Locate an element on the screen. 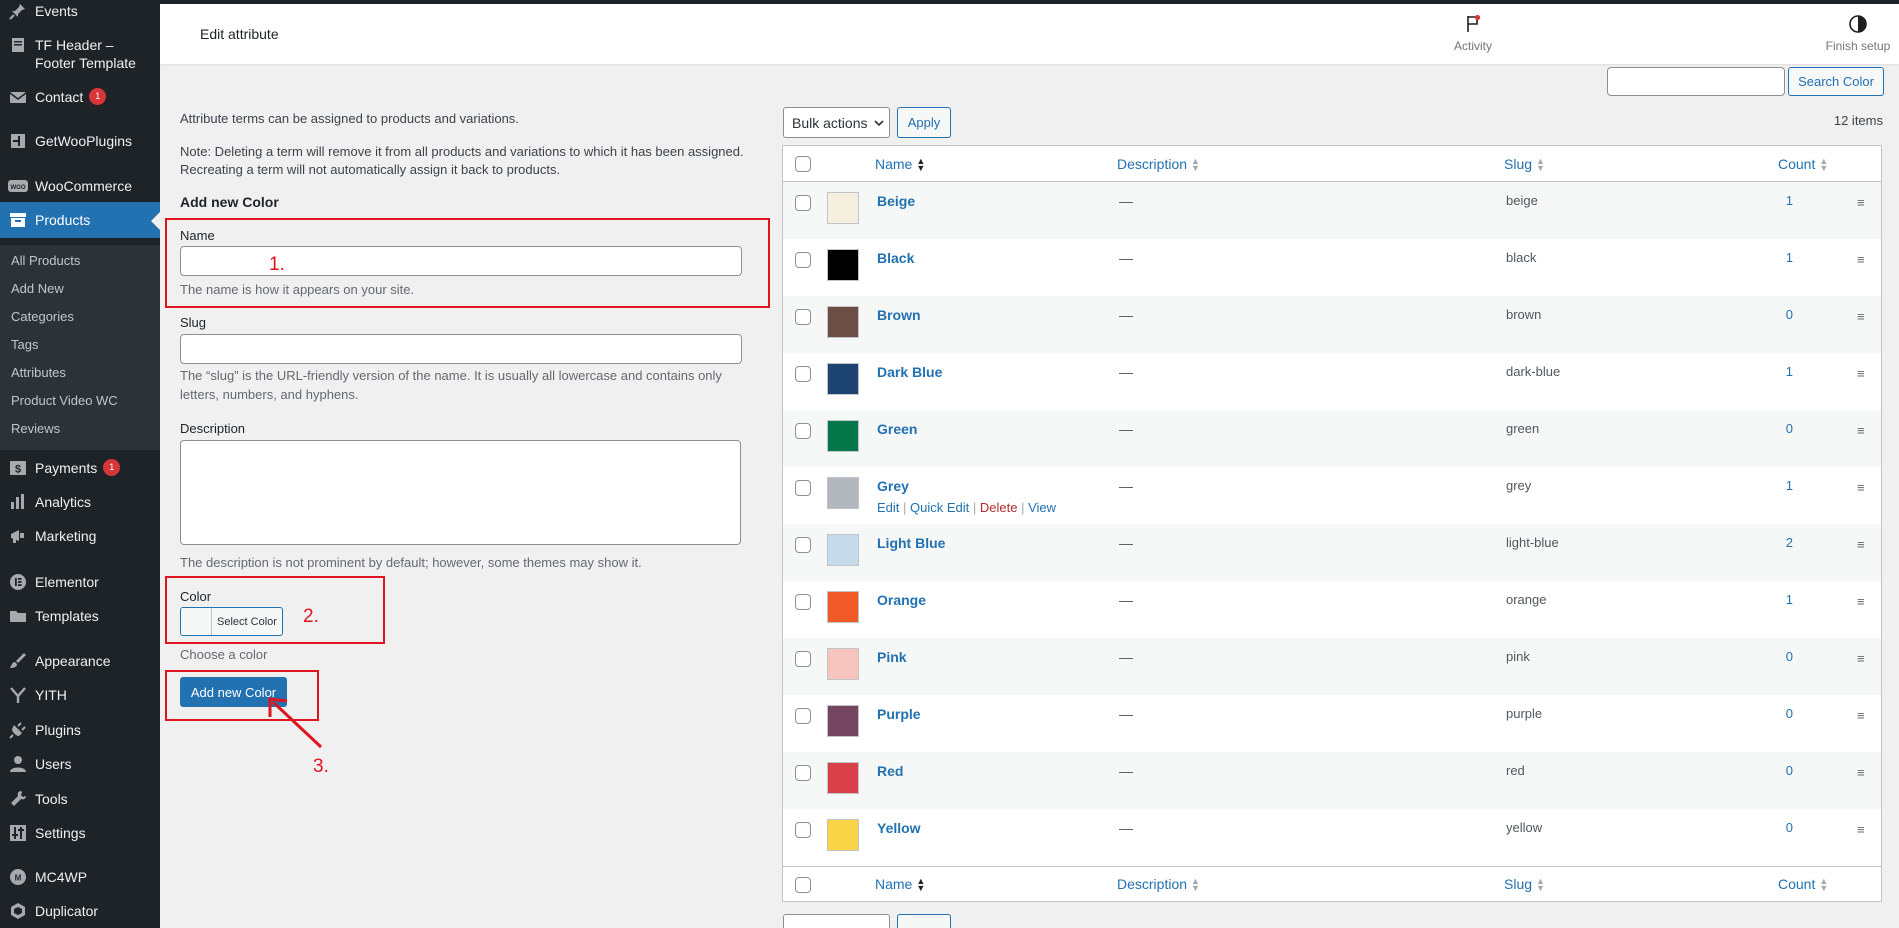 This screenshot has width=1899, height=928. search-input is located at coordinates (1696, 81).